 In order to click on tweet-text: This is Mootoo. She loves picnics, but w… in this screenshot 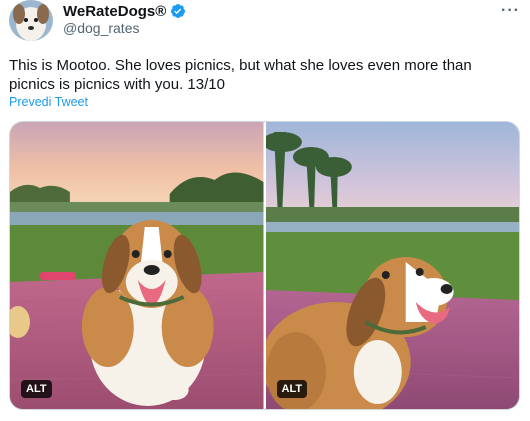, I will do `click(264, 75)`.